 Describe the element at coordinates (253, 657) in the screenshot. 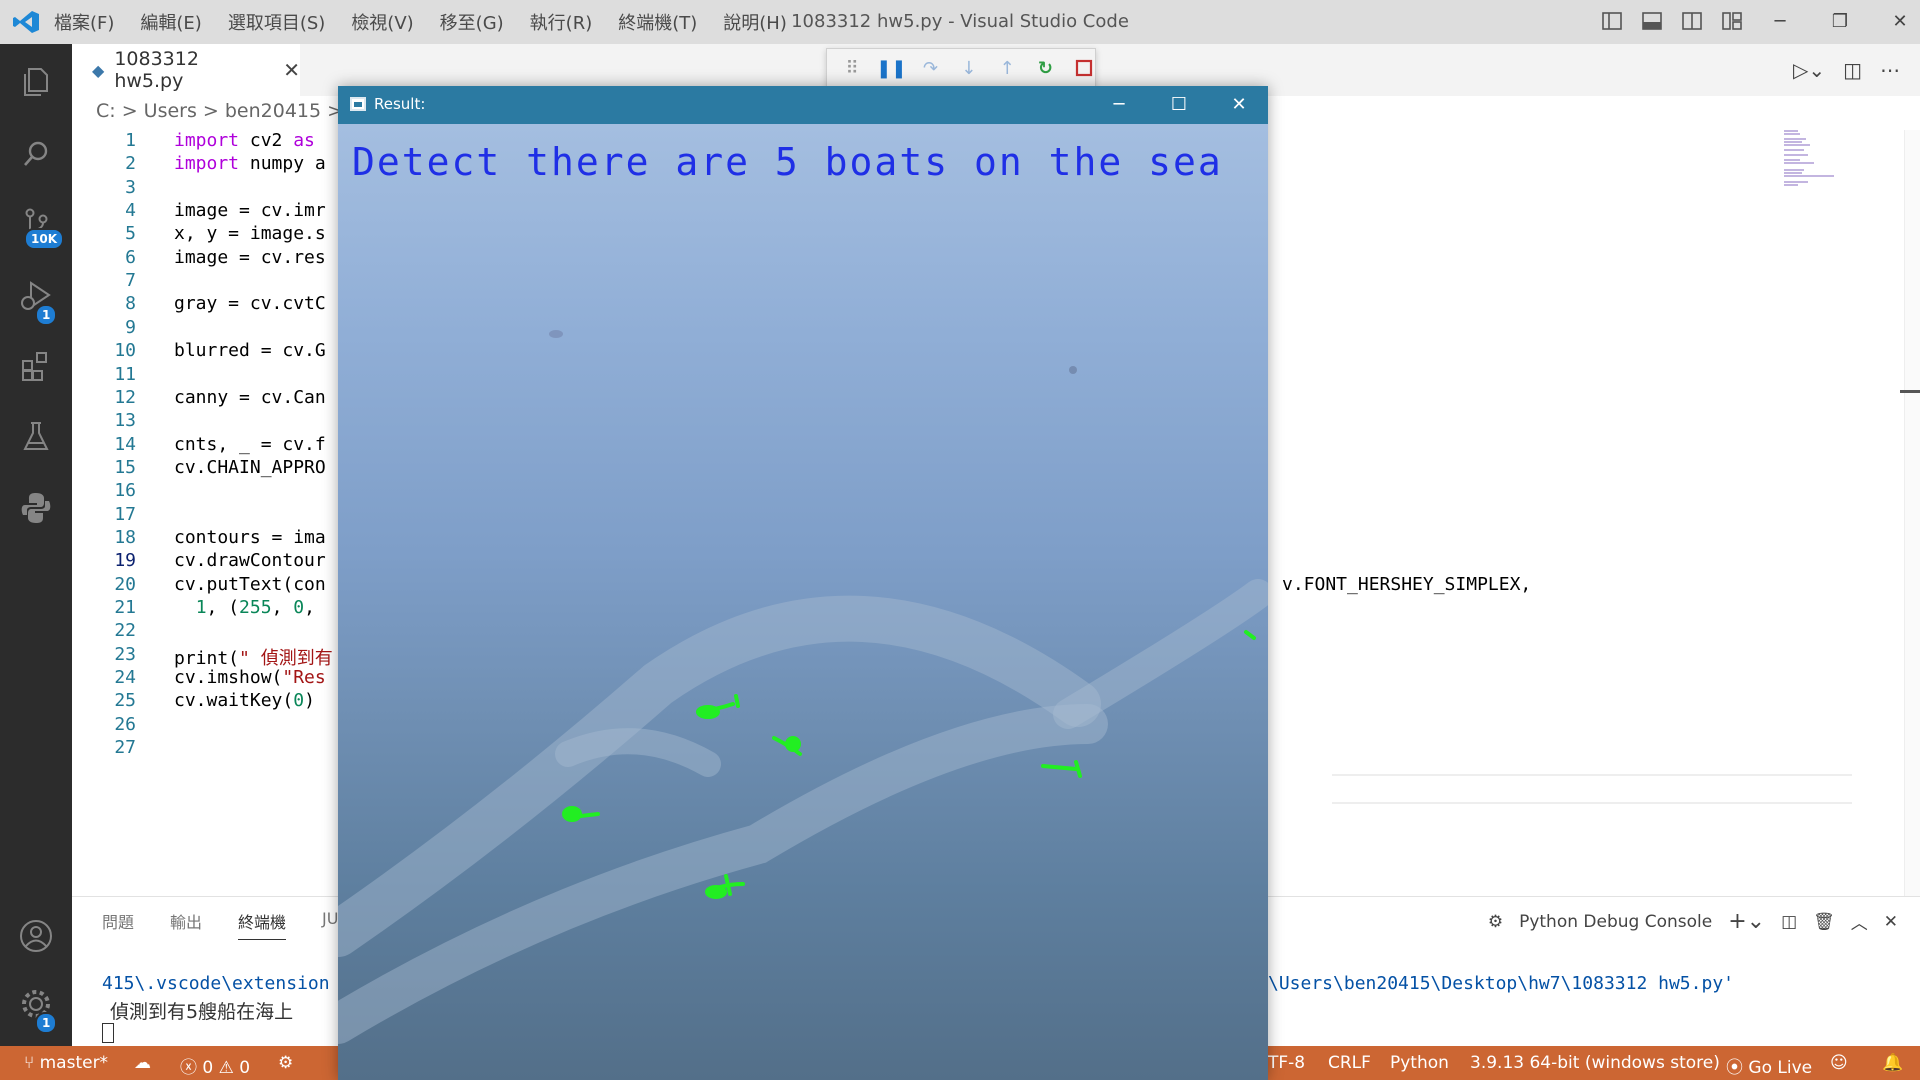

I see `code-line: print(" 偵測到有` at that location.